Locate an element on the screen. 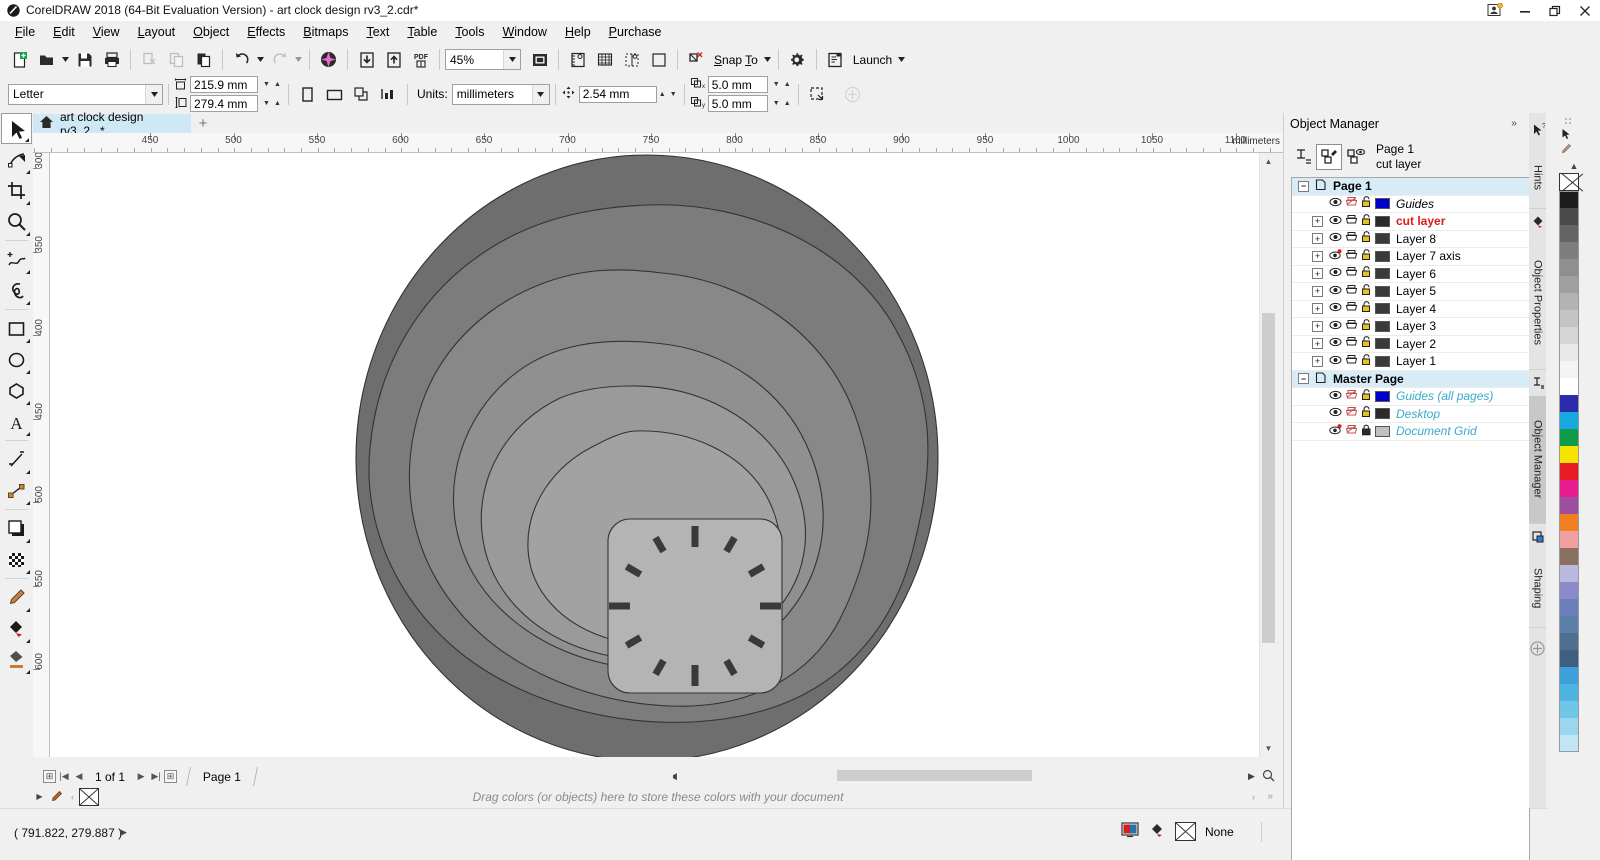  tree-layer-layer-8: + Layer 8 is located at coordinates (1410, 239).